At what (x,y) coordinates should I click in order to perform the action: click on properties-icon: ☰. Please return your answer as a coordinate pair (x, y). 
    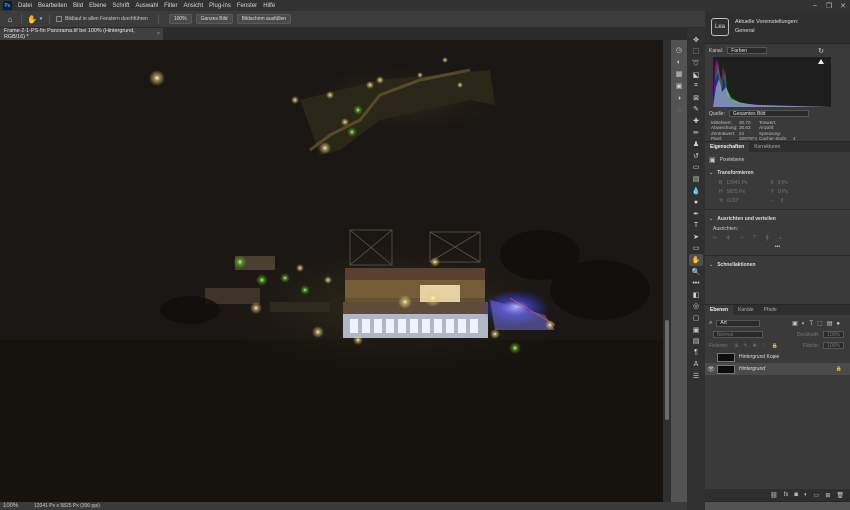
    Looking at the image, I should click on (696, 376).